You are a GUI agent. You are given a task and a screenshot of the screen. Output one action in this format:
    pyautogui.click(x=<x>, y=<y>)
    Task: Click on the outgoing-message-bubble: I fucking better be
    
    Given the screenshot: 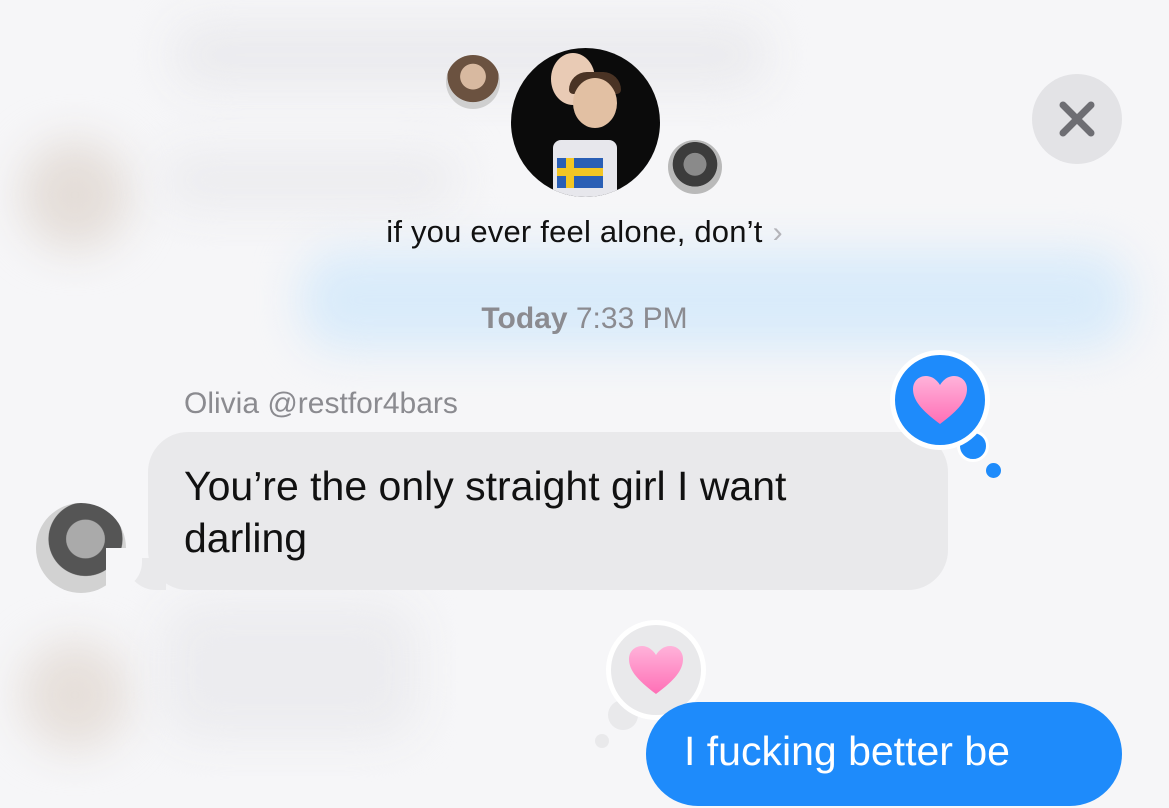 What is the action you would take?
    pyautogui.click(x=884, y=754)
    